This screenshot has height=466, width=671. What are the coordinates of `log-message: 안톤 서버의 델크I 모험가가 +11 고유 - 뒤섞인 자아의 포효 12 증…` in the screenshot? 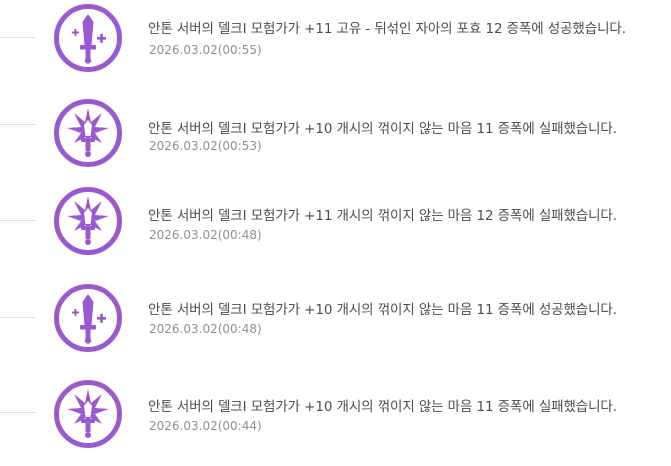 It's located at (387, 29).